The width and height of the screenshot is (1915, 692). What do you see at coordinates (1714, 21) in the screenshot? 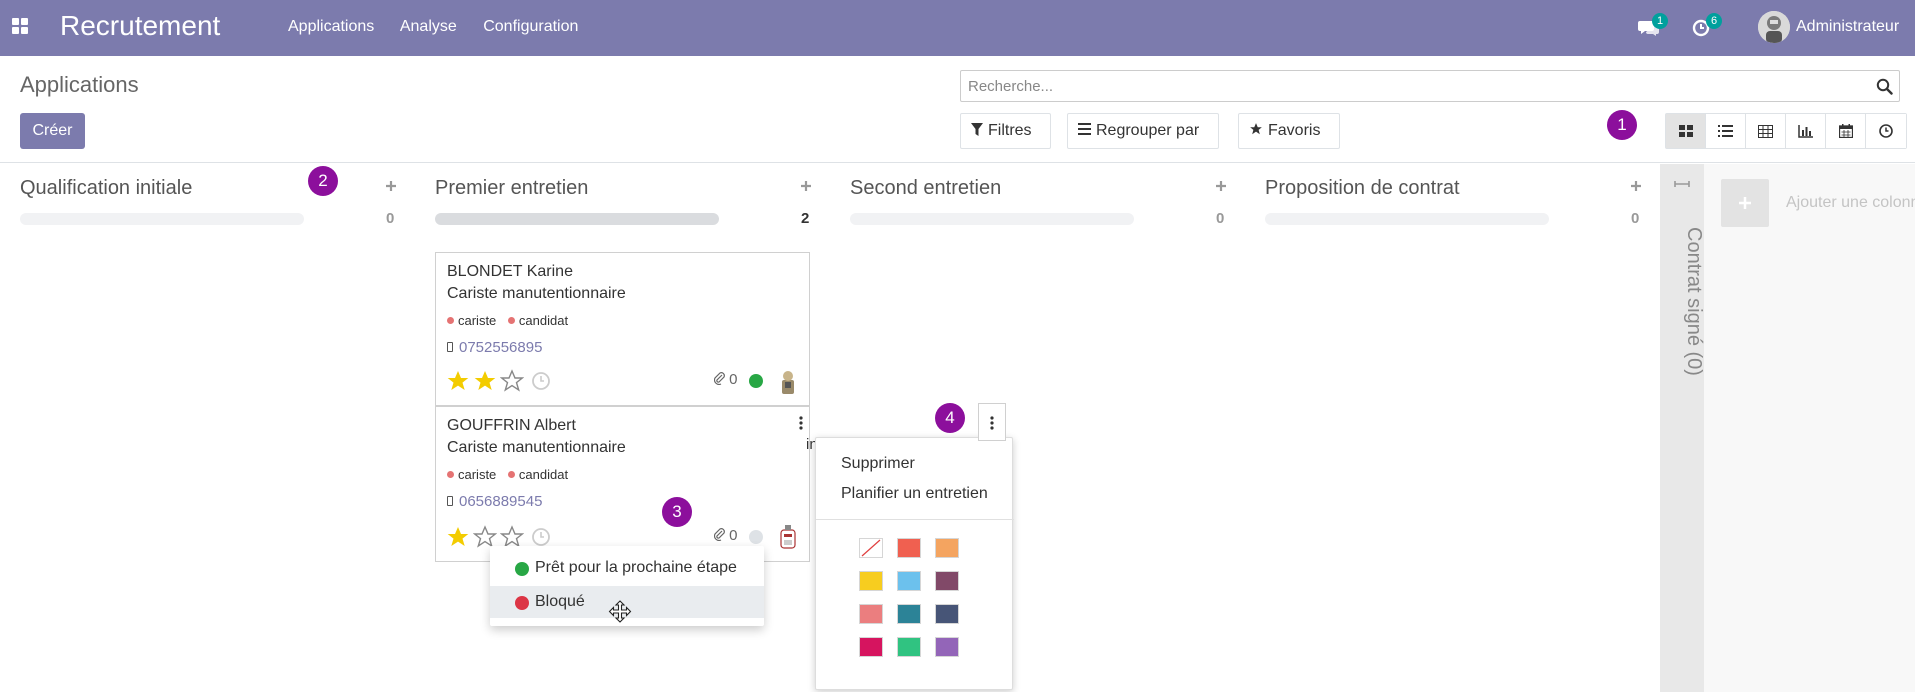
I see `activity-badge: 6` at bounding box center [1714, 21].